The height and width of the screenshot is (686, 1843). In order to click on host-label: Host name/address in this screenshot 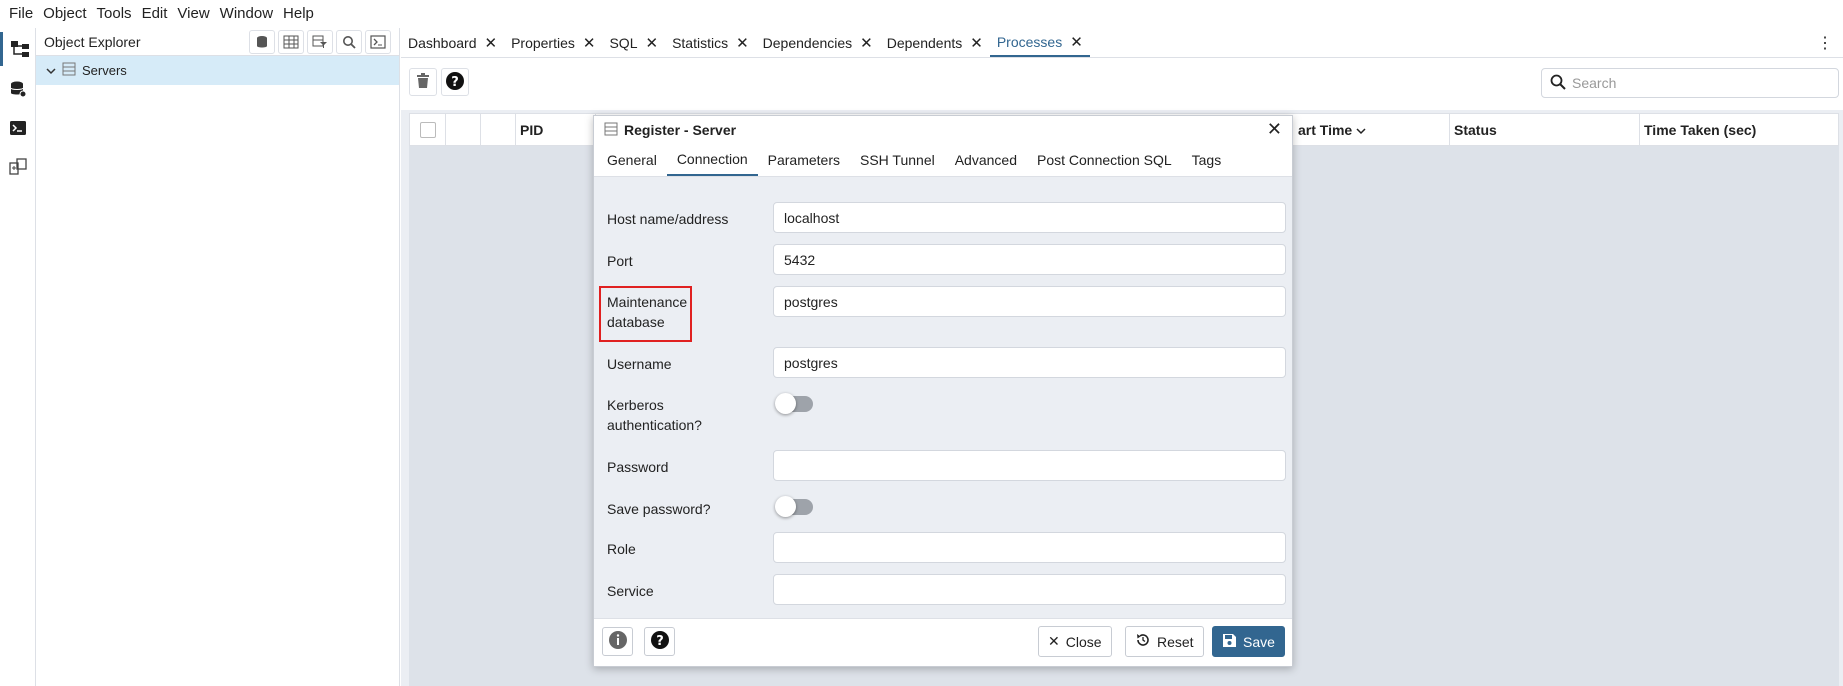, I will do `click(668, 219)`.